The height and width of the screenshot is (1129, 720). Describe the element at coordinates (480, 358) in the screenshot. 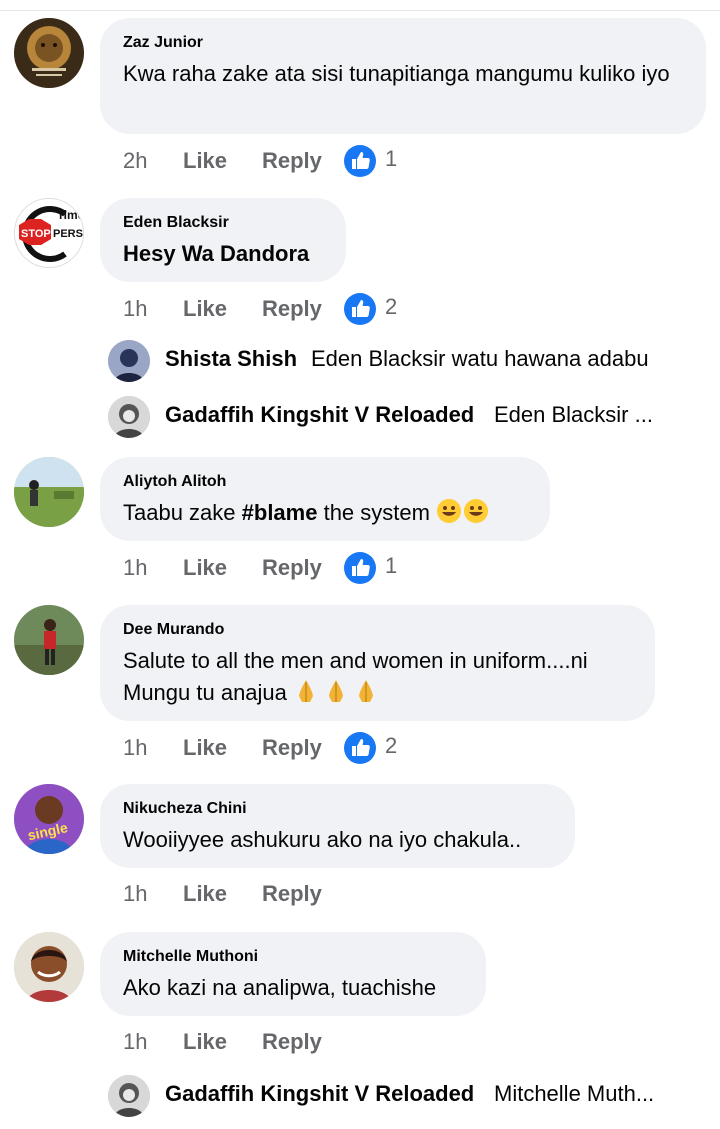

I see `reply-text: Eden Blacksir watu hawana adabu` at that location.